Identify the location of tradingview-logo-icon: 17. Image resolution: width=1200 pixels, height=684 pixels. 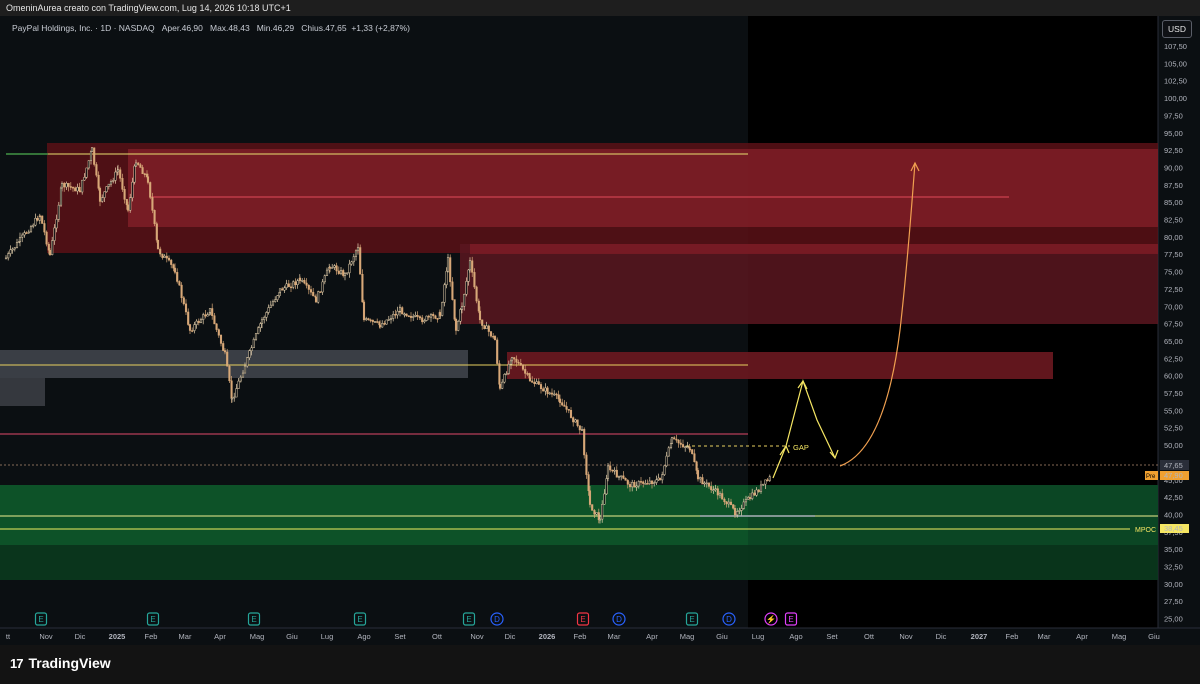
(17, 663).